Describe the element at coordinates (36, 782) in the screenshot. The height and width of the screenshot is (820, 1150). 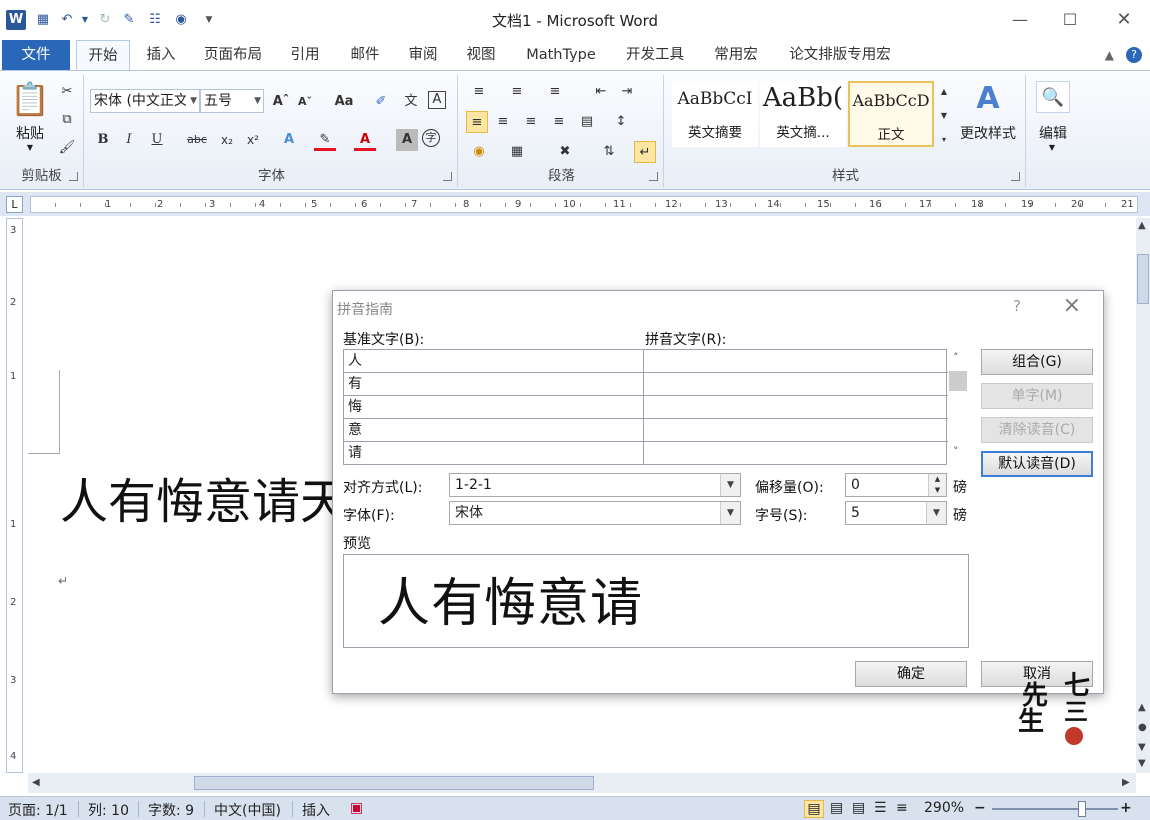
I see `scroll-left-icon: ◀` at that location.